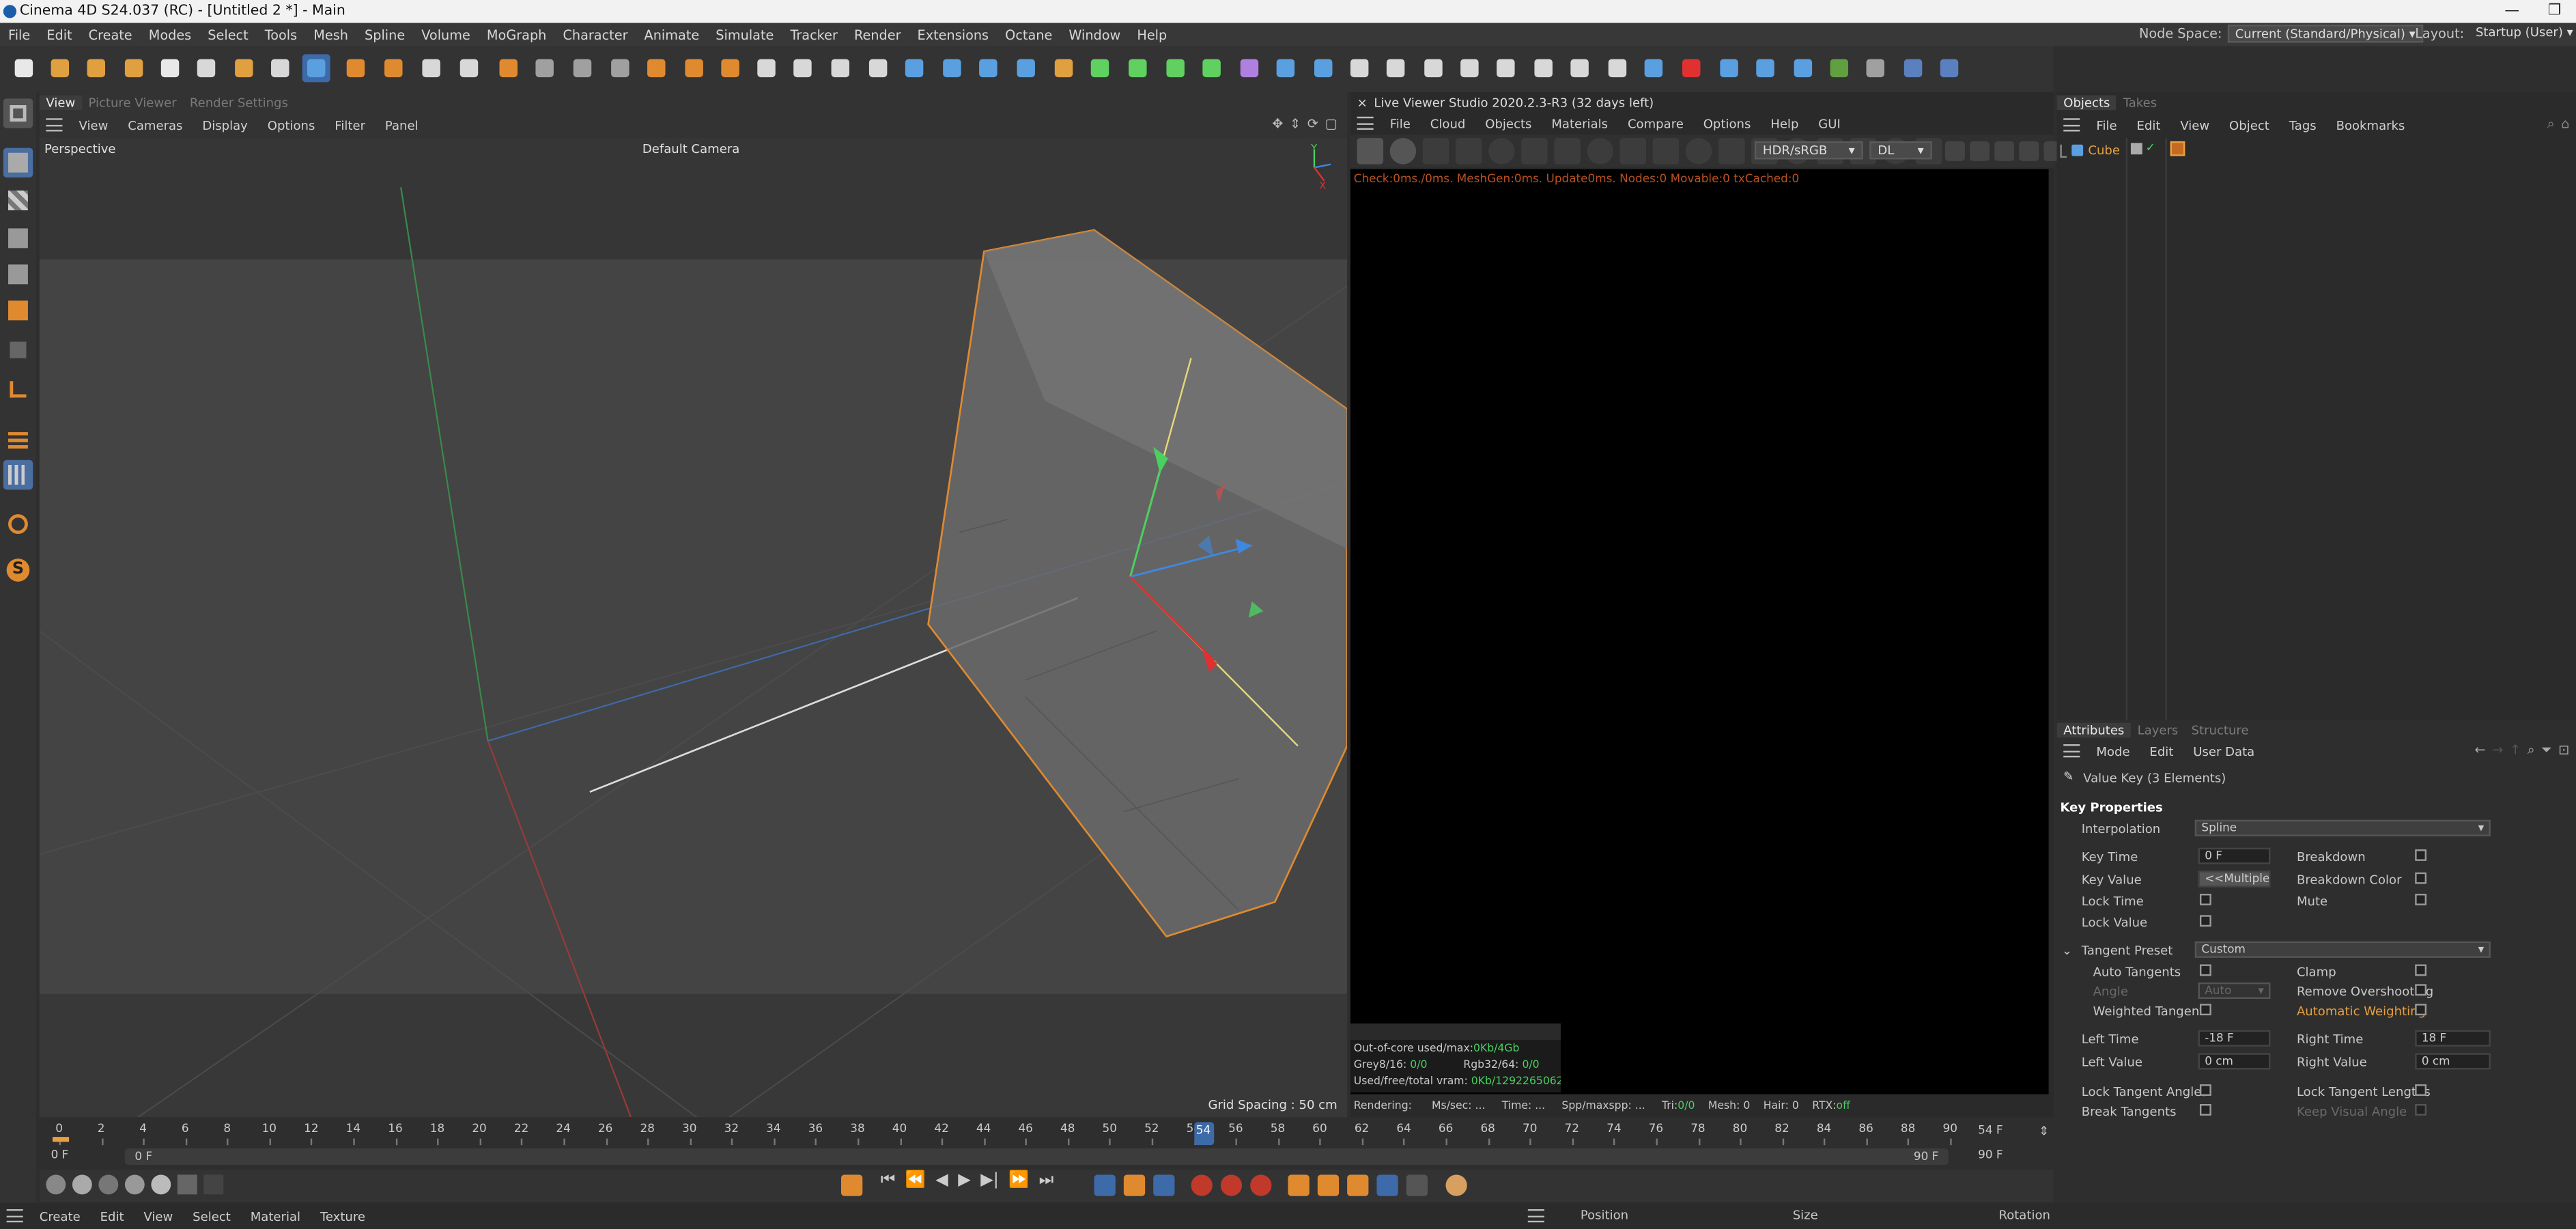 The image size is (2576, 1229). I want to click on material-menu-icon, so click(14, 1216).